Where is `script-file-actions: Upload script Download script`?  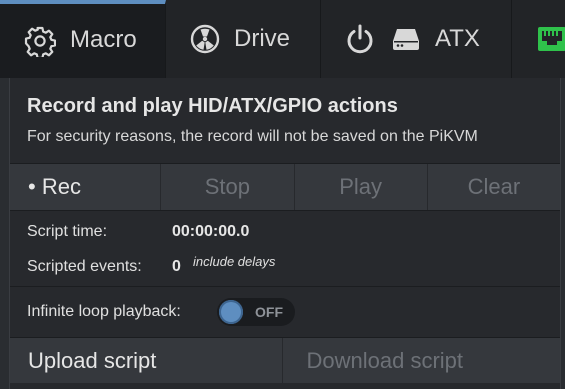
script-file-actions: Upload script Download script is located at coordinates (285, 360).